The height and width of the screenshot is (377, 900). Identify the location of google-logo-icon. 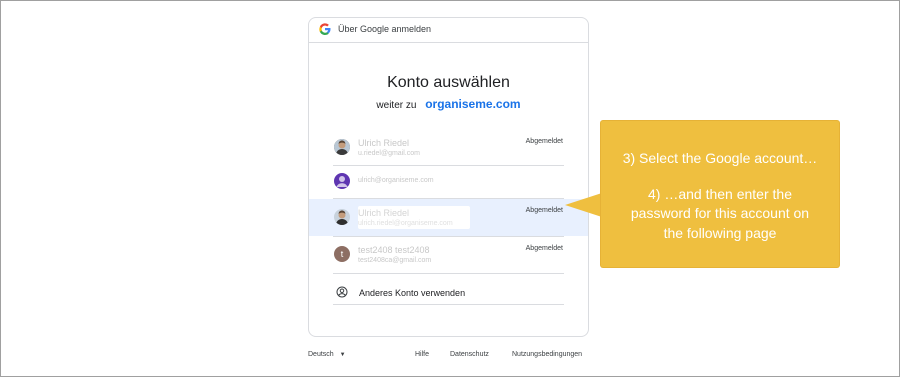
(325, 29).